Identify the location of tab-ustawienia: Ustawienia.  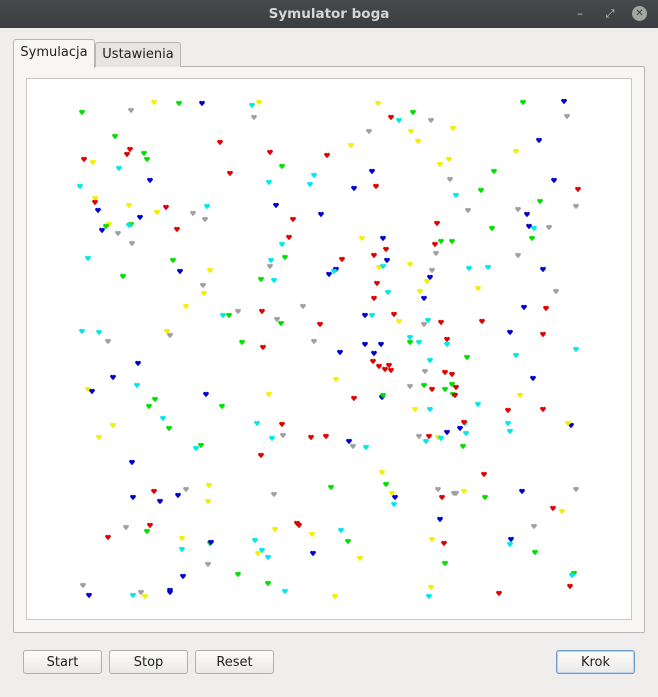
(138, 54).